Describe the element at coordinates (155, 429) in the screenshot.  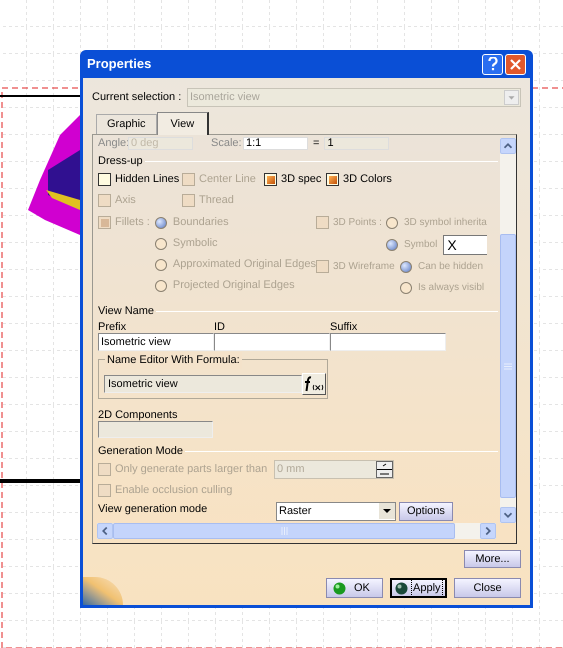
I see `components-field` at that location.